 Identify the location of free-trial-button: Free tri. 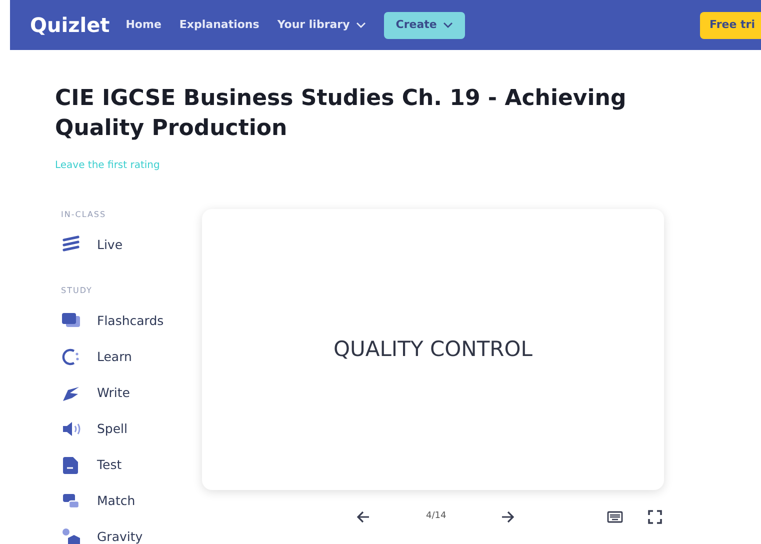
(730, 25).